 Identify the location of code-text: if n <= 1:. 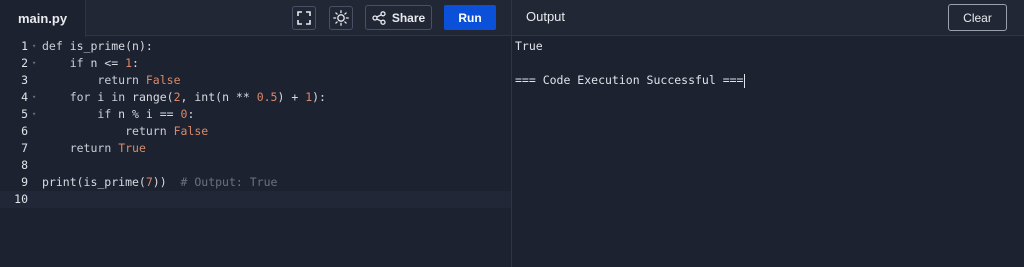
(89, 63).